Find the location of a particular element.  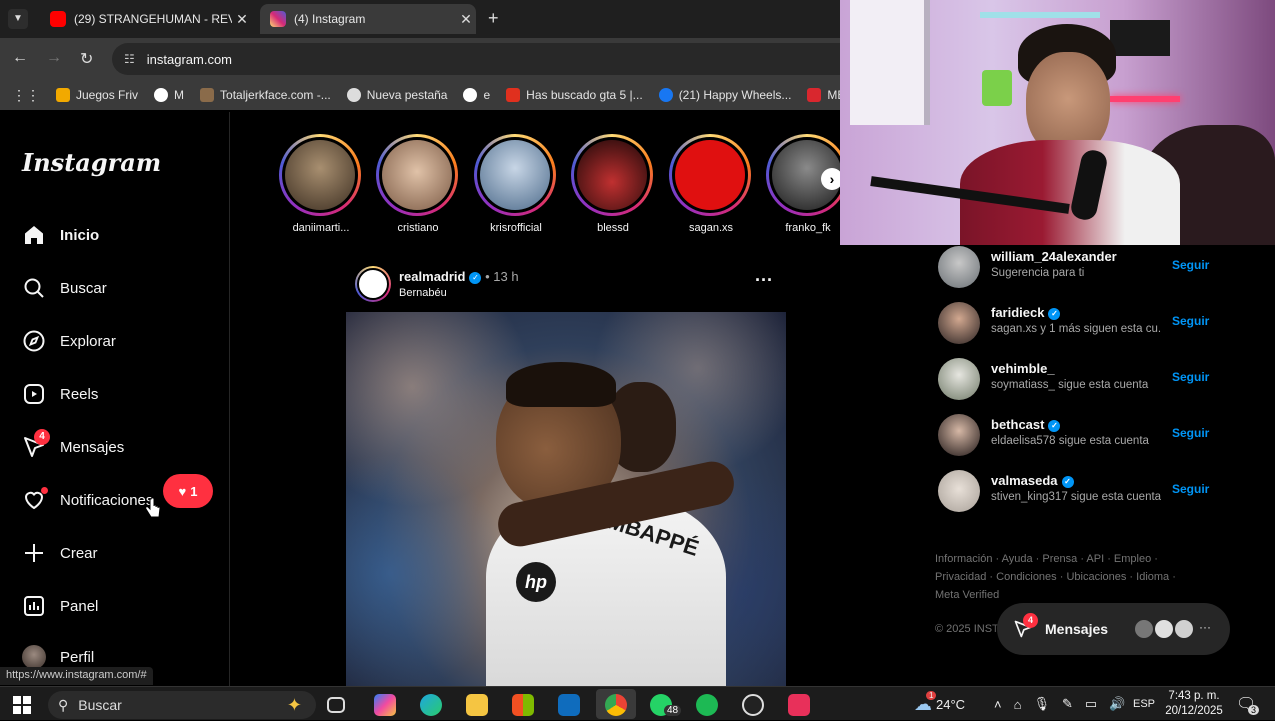

nav-search: Buscar is located at coordinates (64, 288).